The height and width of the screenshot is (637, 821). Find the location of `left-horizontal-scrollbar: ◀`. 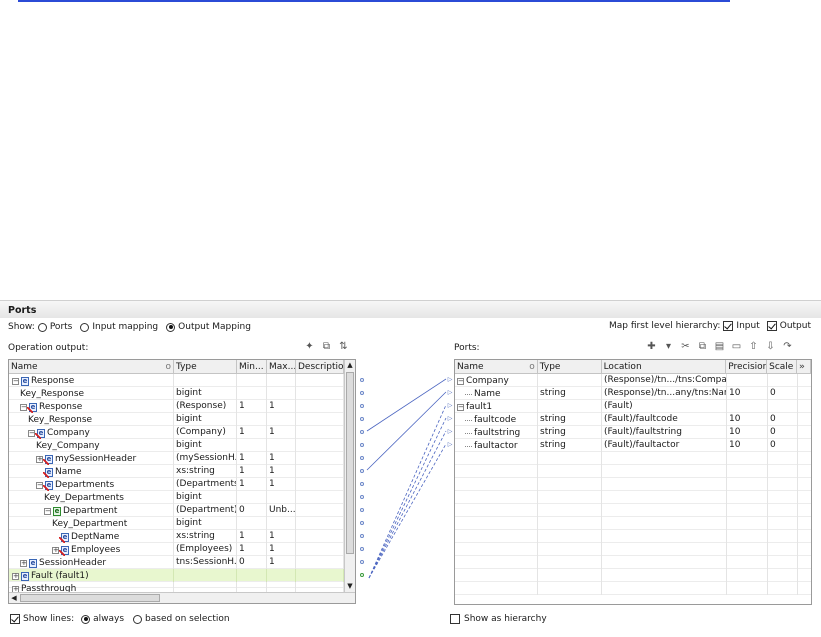

left-horizontal-scrollbar: ◀ is located at coordinates (182, 597).